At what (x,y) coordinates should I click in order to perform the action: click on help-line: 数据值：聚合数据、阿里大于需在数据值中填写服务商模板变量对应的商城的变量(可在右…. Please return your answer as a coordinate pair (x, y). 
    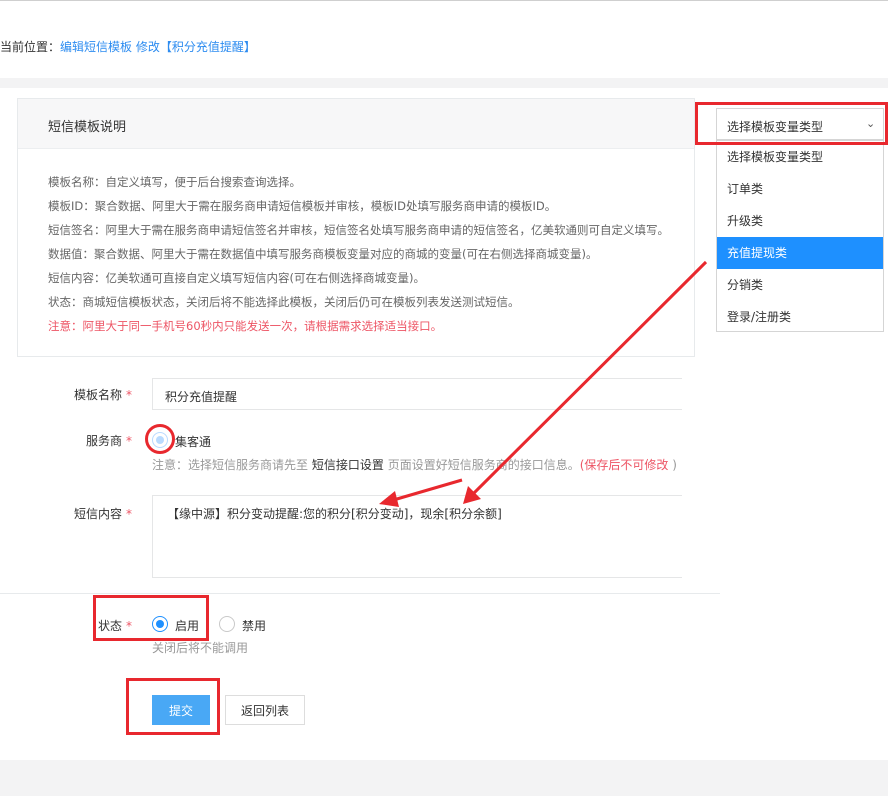
    Looking at the image, I should click on (323, 254).